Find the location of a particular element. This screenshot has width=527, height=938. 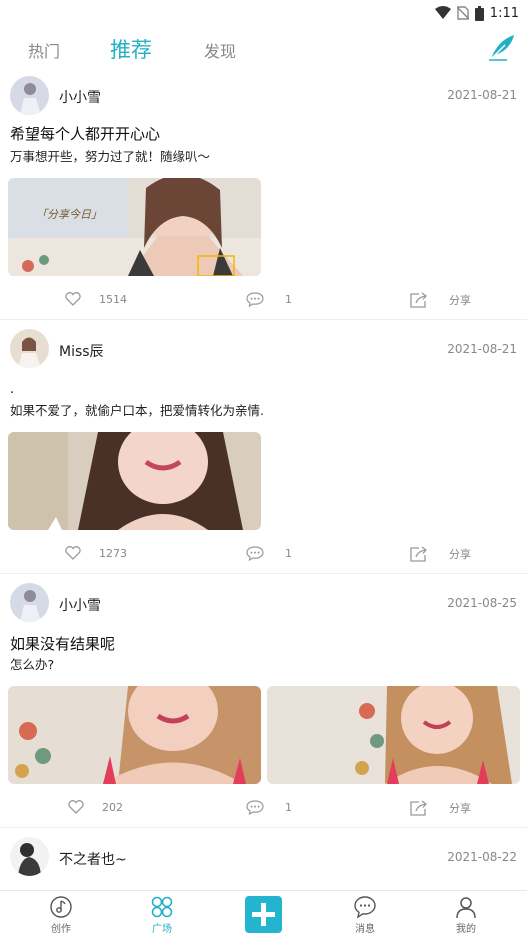

post-title: 如果没有结果呢 is located at coordinates (63, 644).